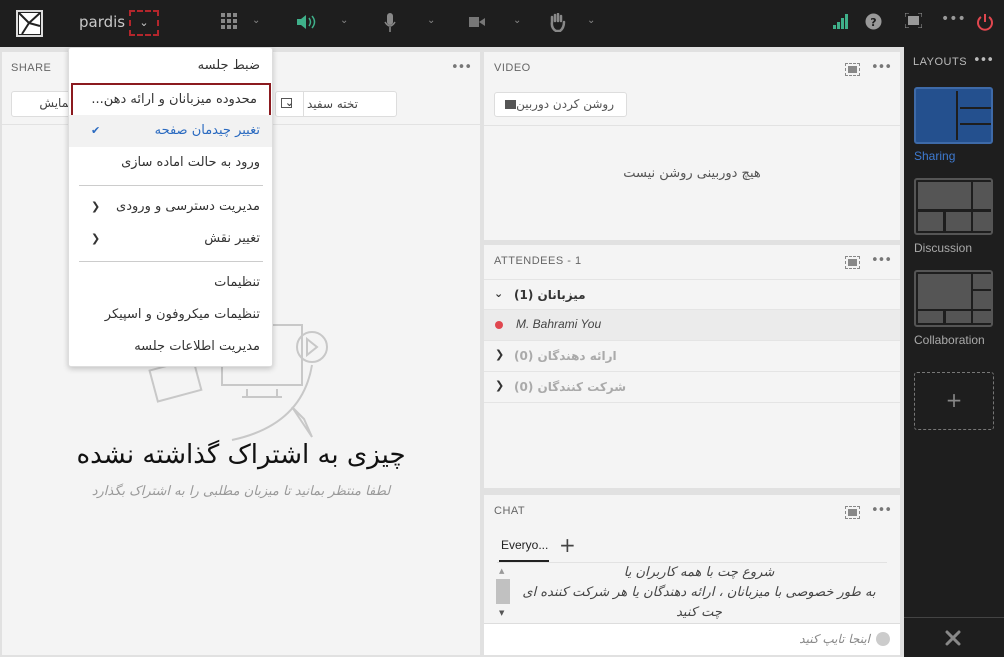 The height and width of the screenshot is (657, 1004). What do you see at coordinates (570, 387) in the screenshot?
I see `group-label: شرکت کنندگان (0)` at bounding box center [570, 387].